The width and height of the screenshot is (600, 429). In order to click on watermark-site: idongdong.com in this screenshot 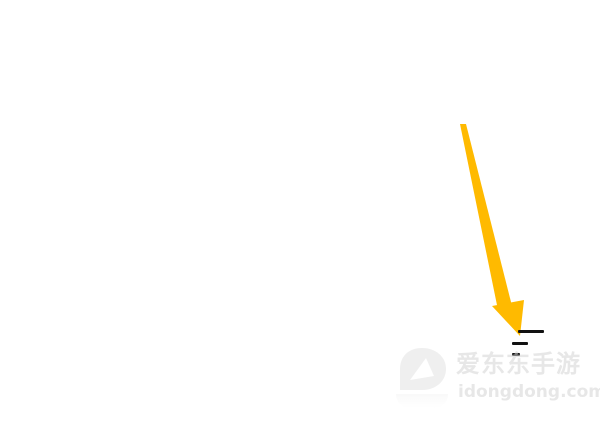, I will do `click(529, 392)`.